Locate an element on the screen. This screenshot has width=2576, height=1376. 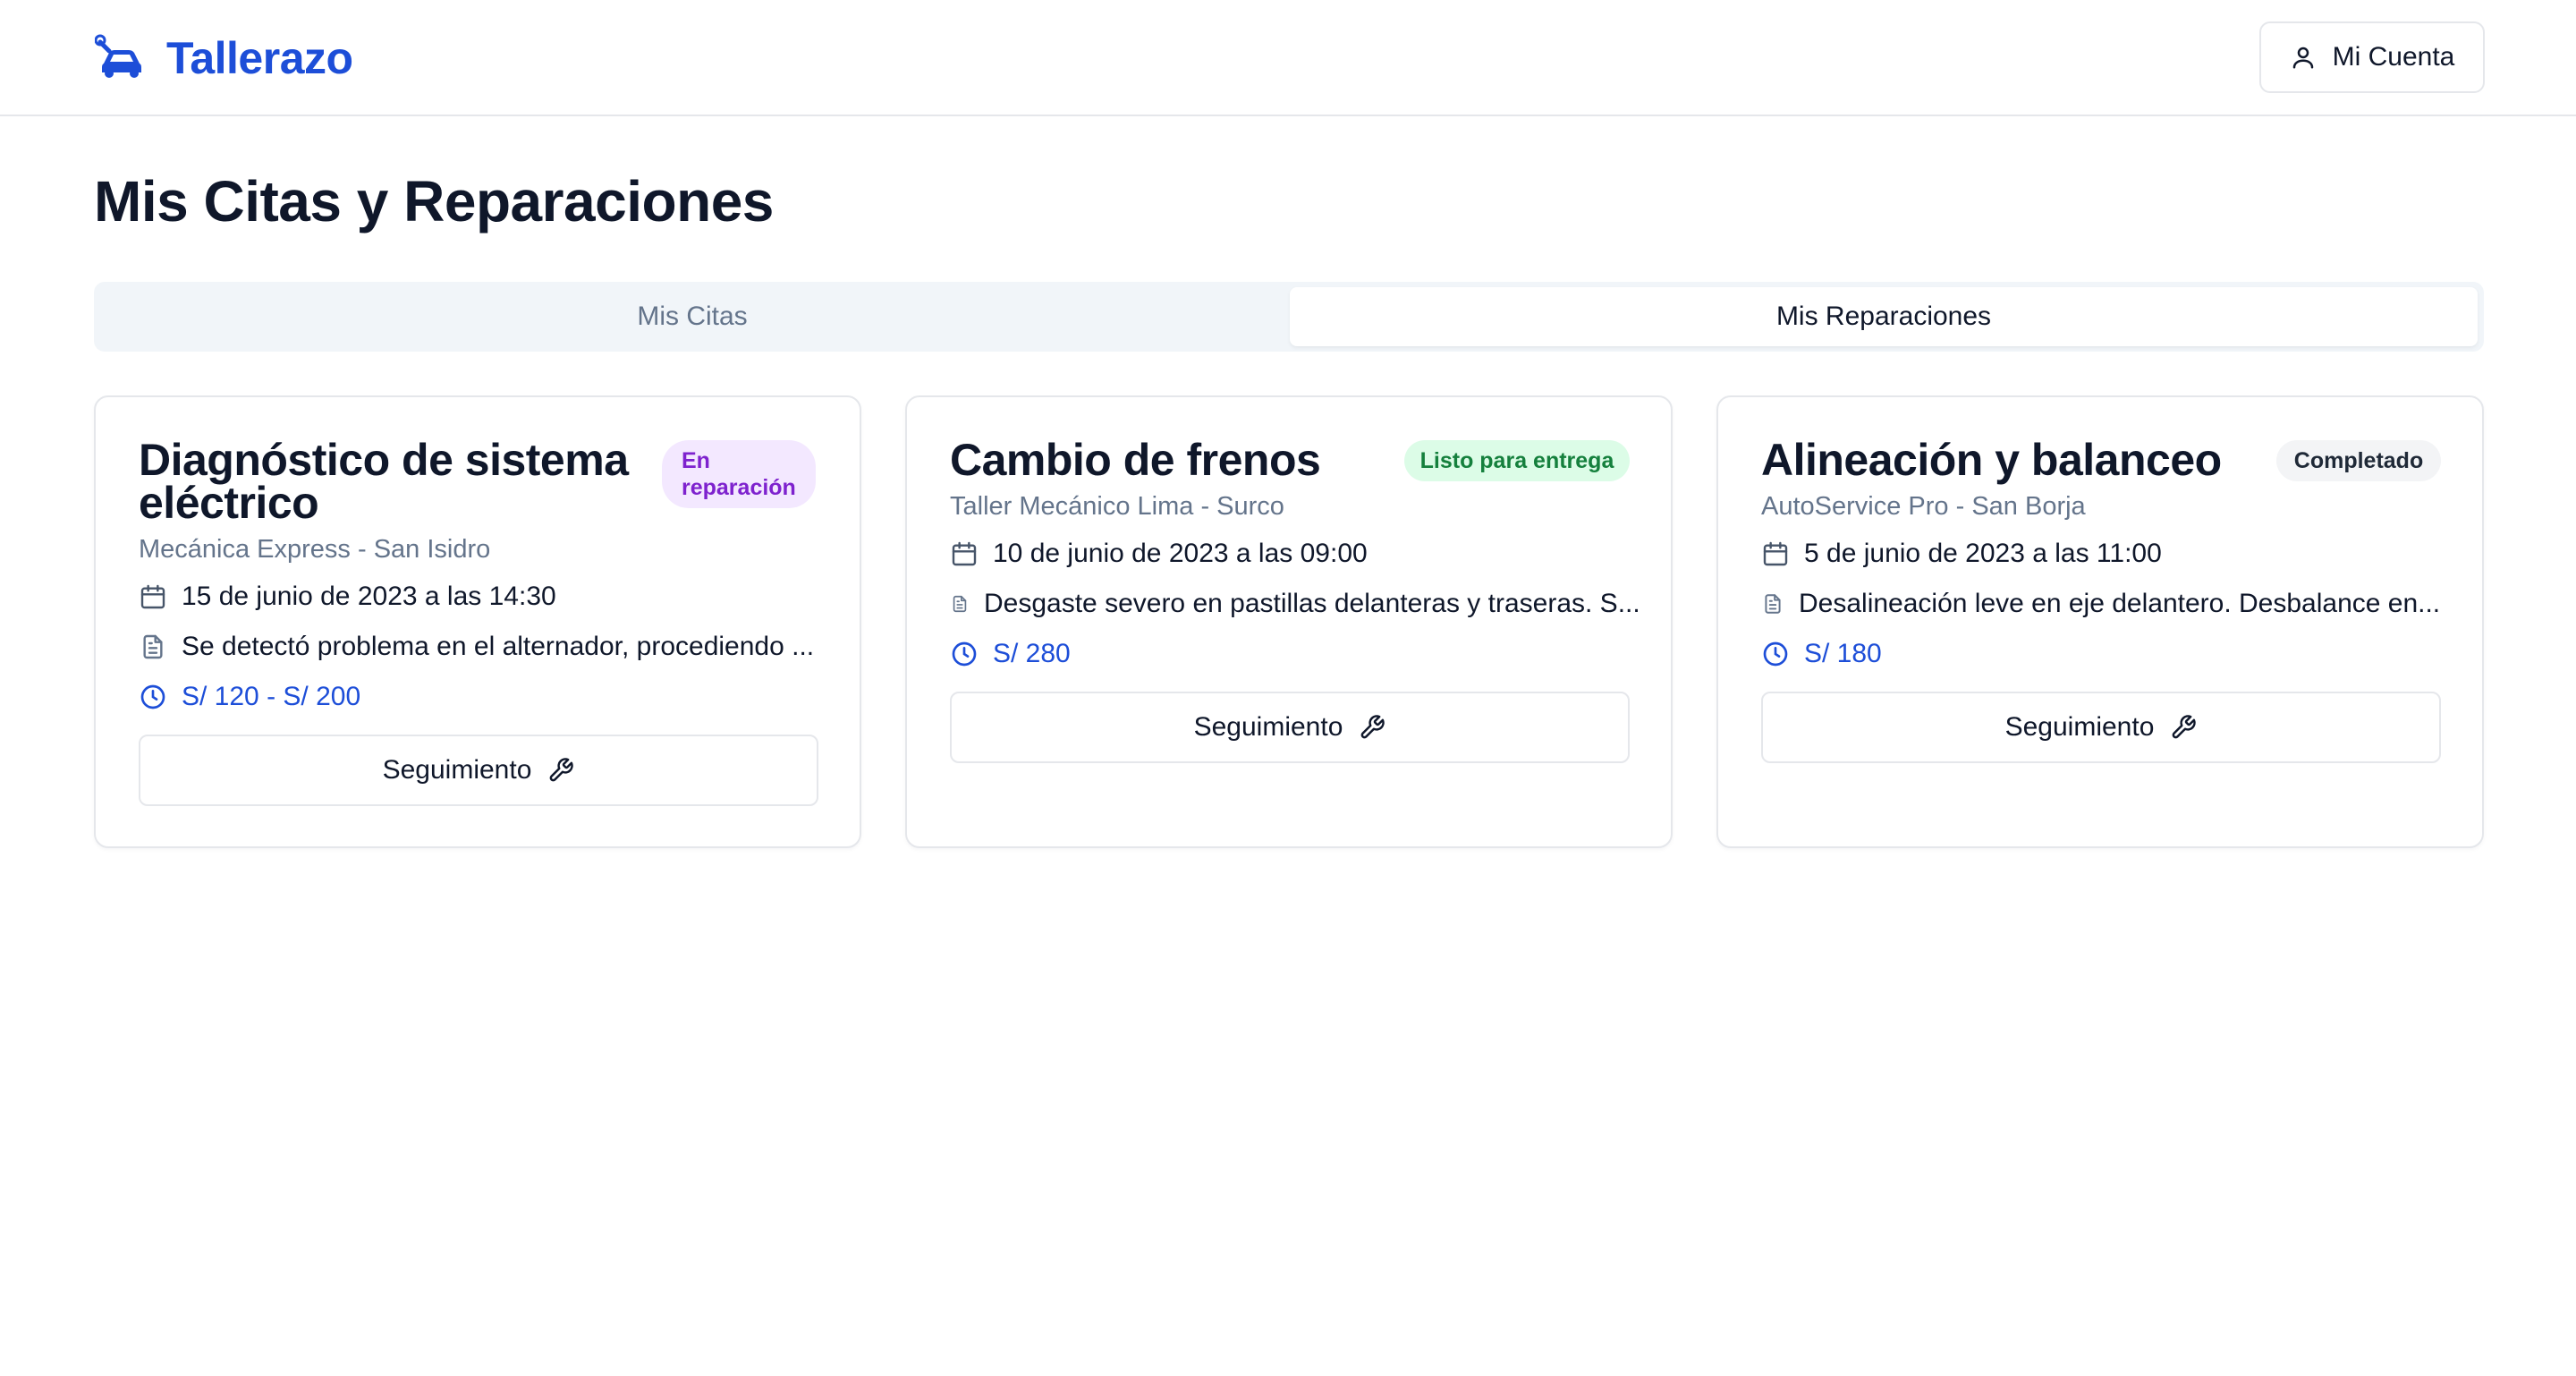
repair-title-line: Diagnóstico de sistema is located at coordinates (384, 460).